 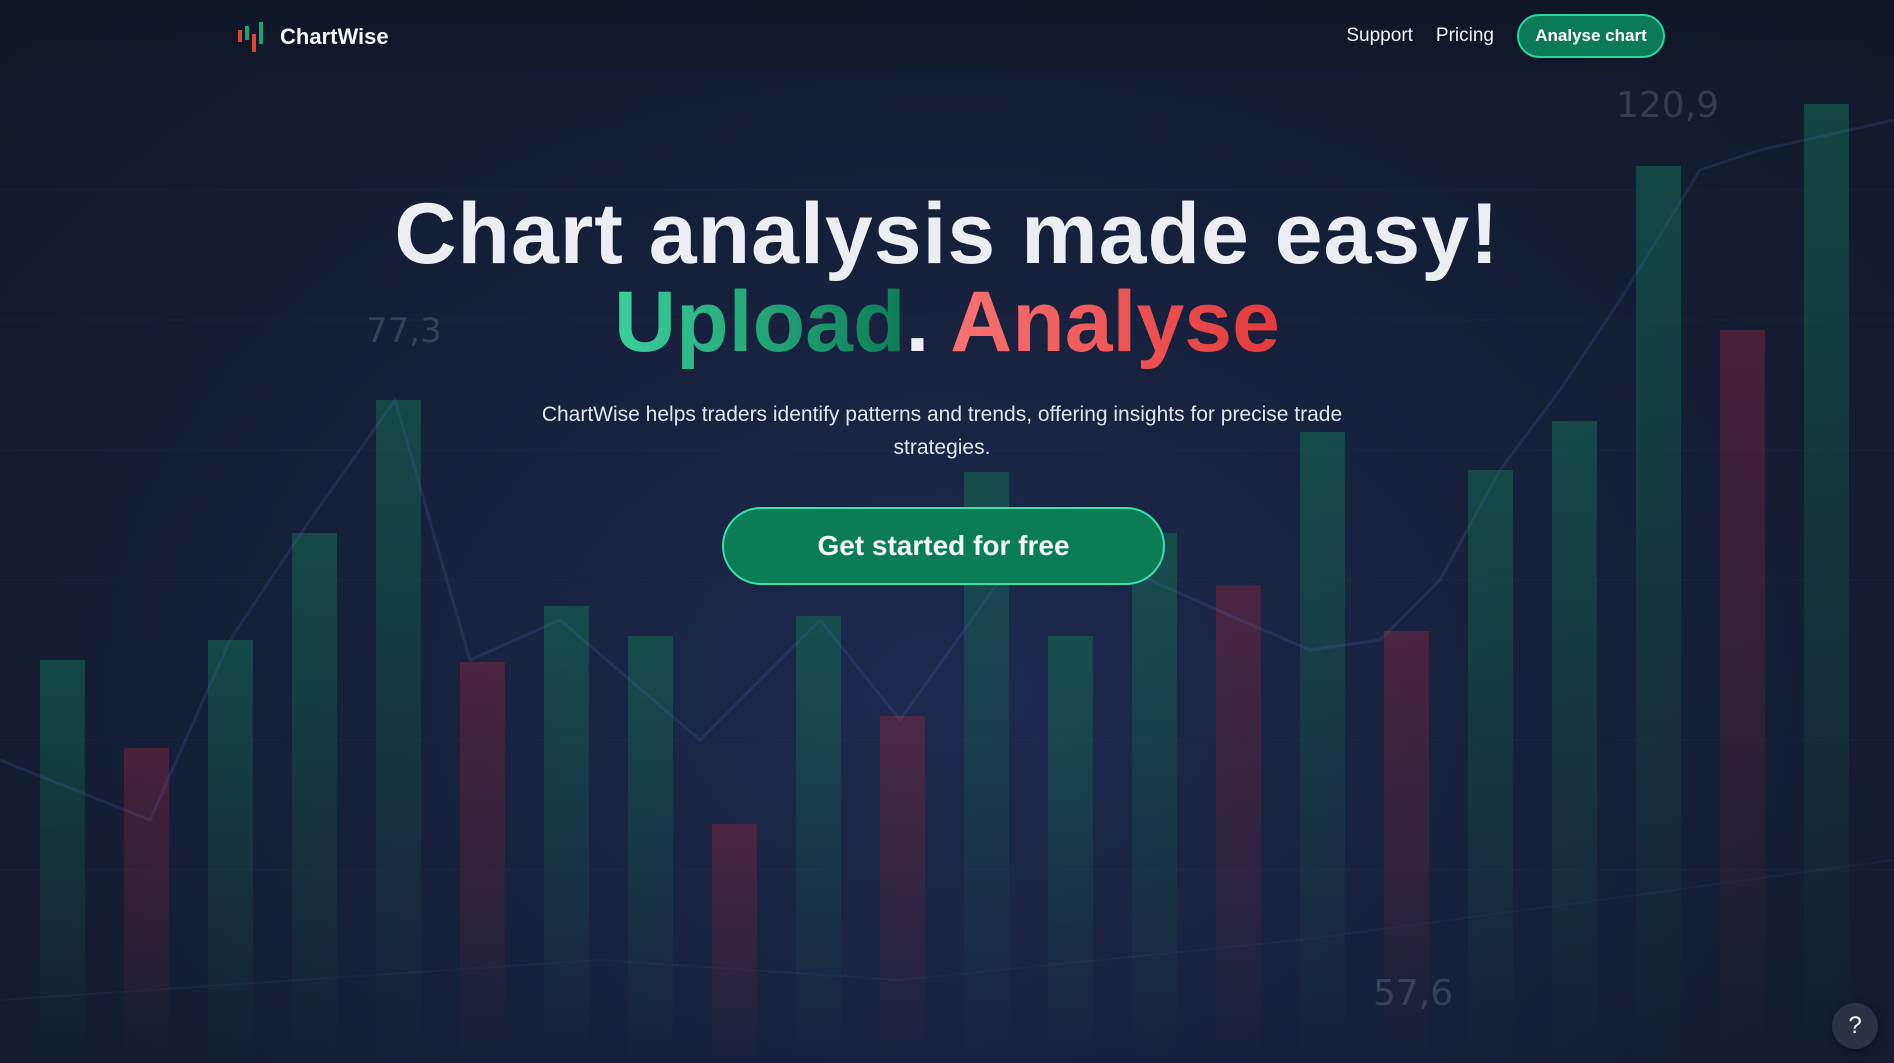 I want to click on headline-tagline: Upload. Analyse, so click(x=947, y=322).